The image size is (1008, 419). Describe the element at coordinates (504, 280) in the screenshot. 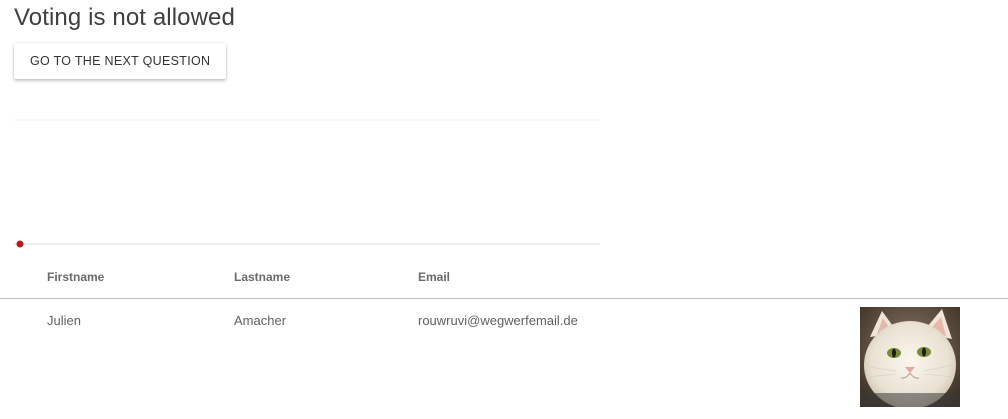

I see `table-header: Firstname Lastname Email` at that location.